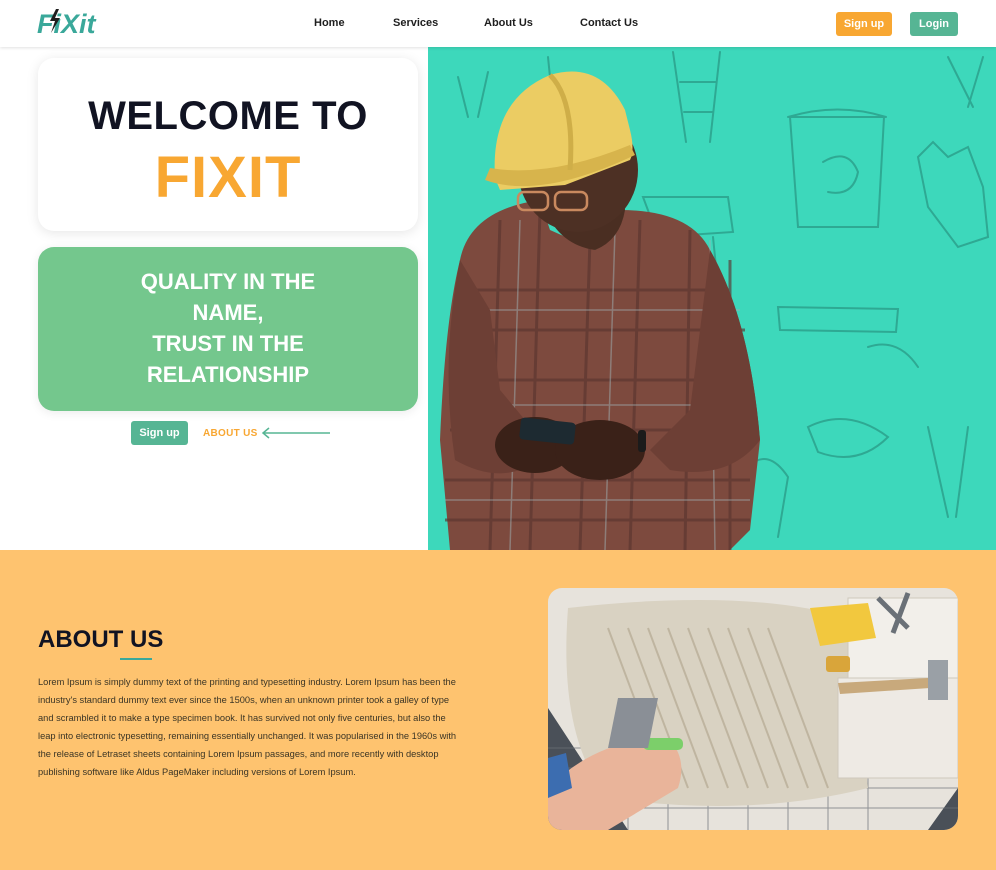 The height and width of the screenshot is (870, 996). Describe the element at coordinates (101, 639) in the screenshot. I see `about-heading: ABOUT US` at that location.